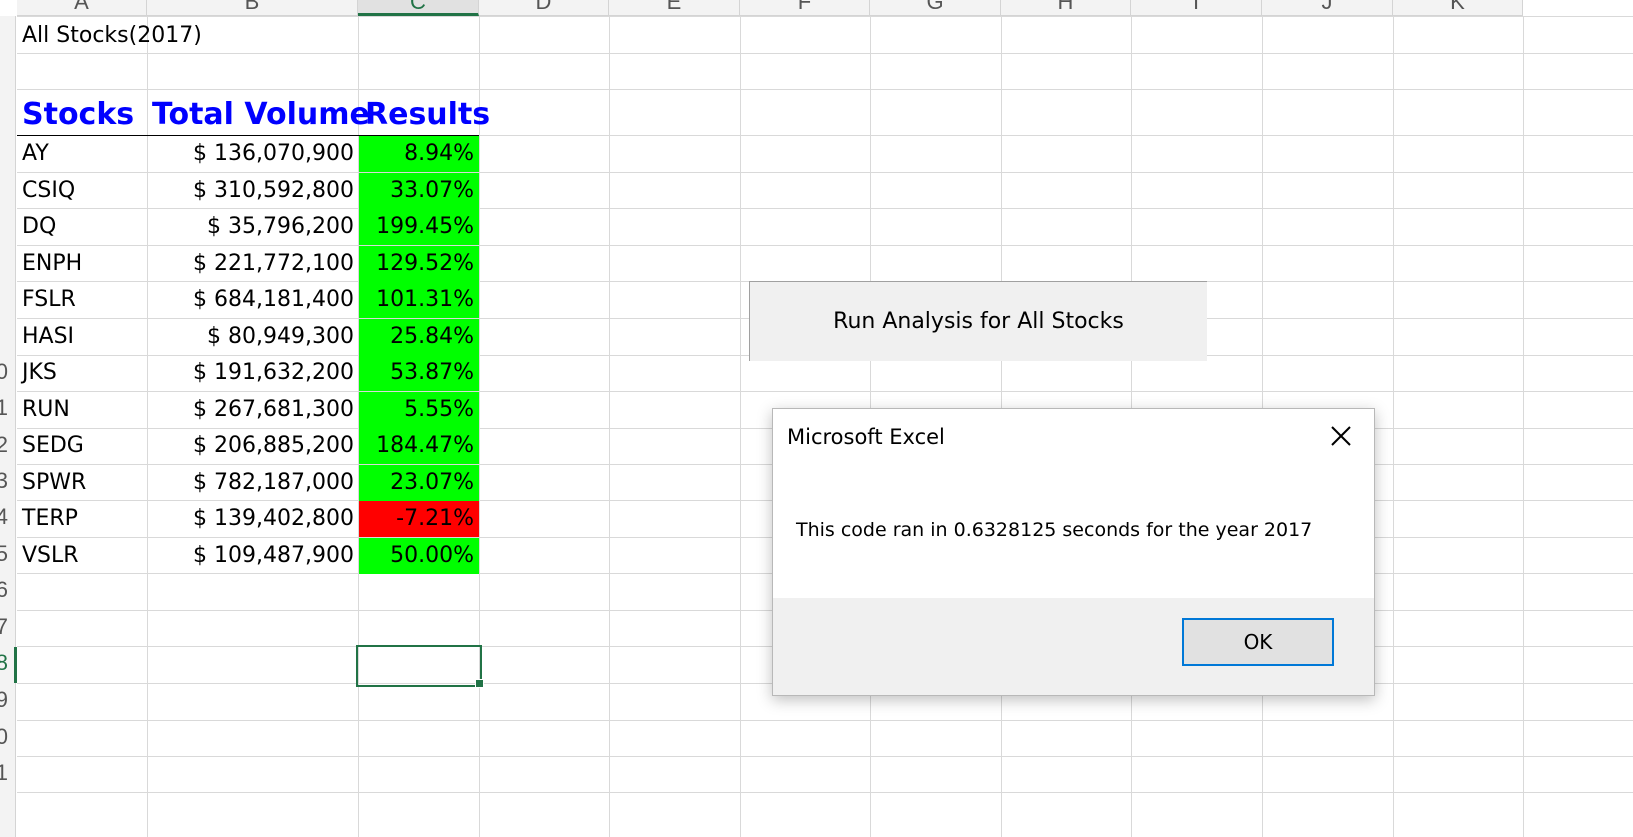  I want to click on volume-cell: $ 206,885,200, so click(250, 446).